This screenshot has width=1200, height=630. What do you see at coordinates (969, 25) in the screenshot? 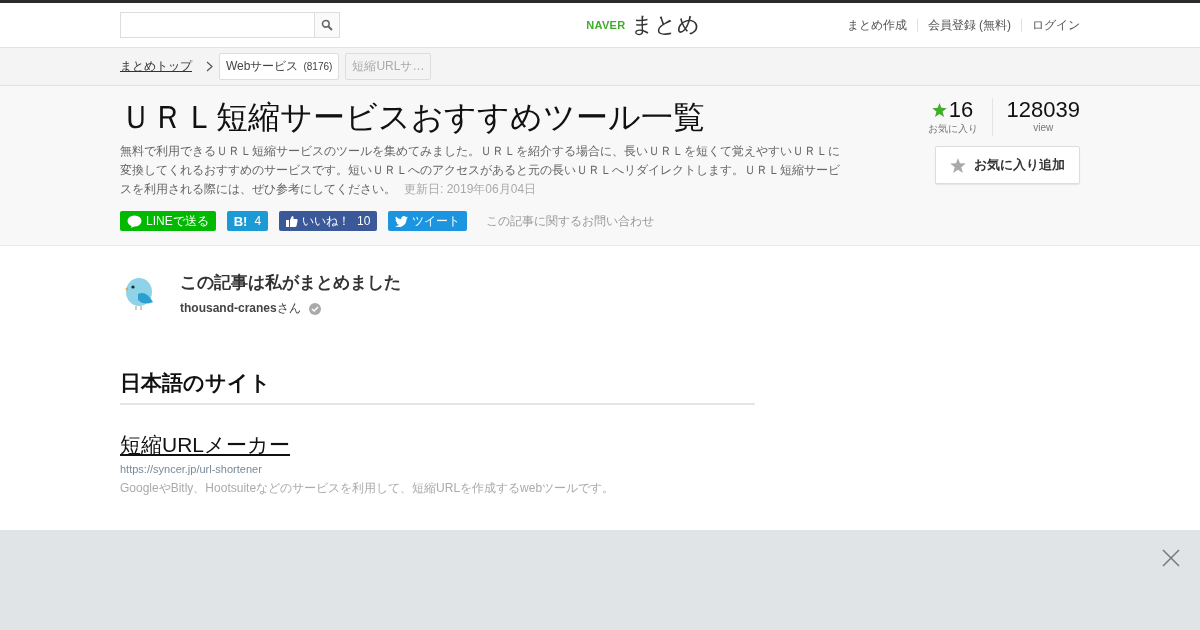
I see `nav-link: 会員登録 (無料)` at bounding box center [969, 25].